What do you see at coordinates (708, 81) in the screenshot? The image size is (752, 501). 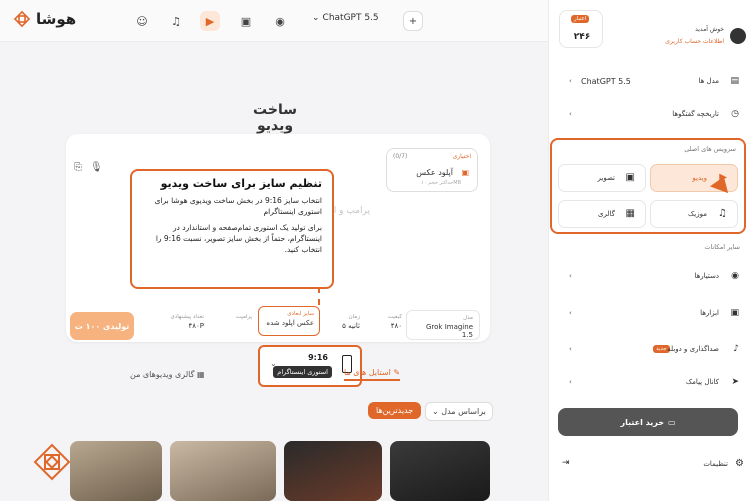 I see `sidebar-item-label: مدل ها` at bounding box center [708, 81].